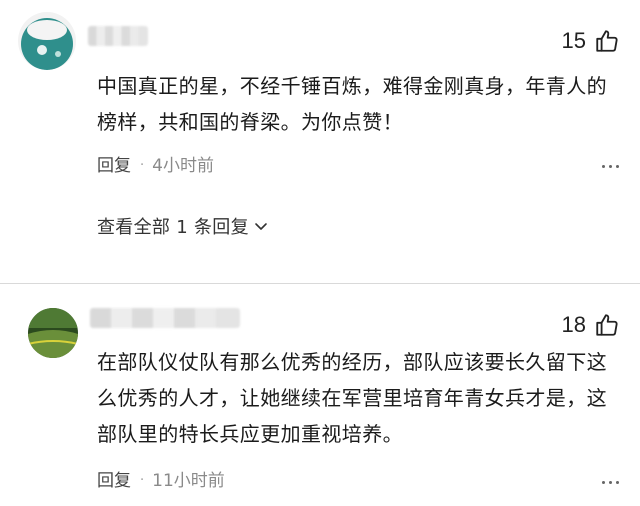 This screenshot has height=506, width=640. What do you see at coordinates (591, 325) in the screenshot?
I see `like-button: 18` at bounding box center [591, 325].